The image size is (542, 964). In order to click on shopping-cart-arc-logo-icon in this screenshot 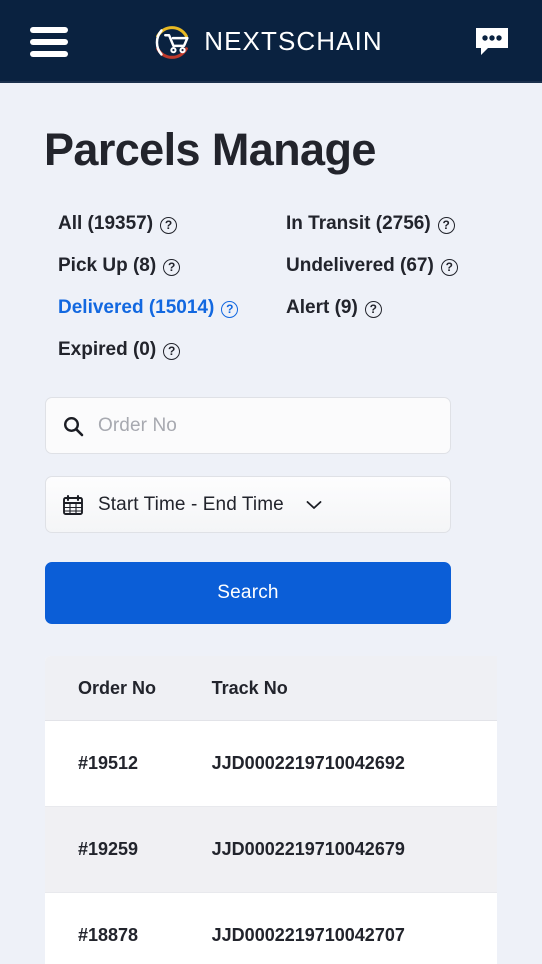, I will do `click(172, 42)`.